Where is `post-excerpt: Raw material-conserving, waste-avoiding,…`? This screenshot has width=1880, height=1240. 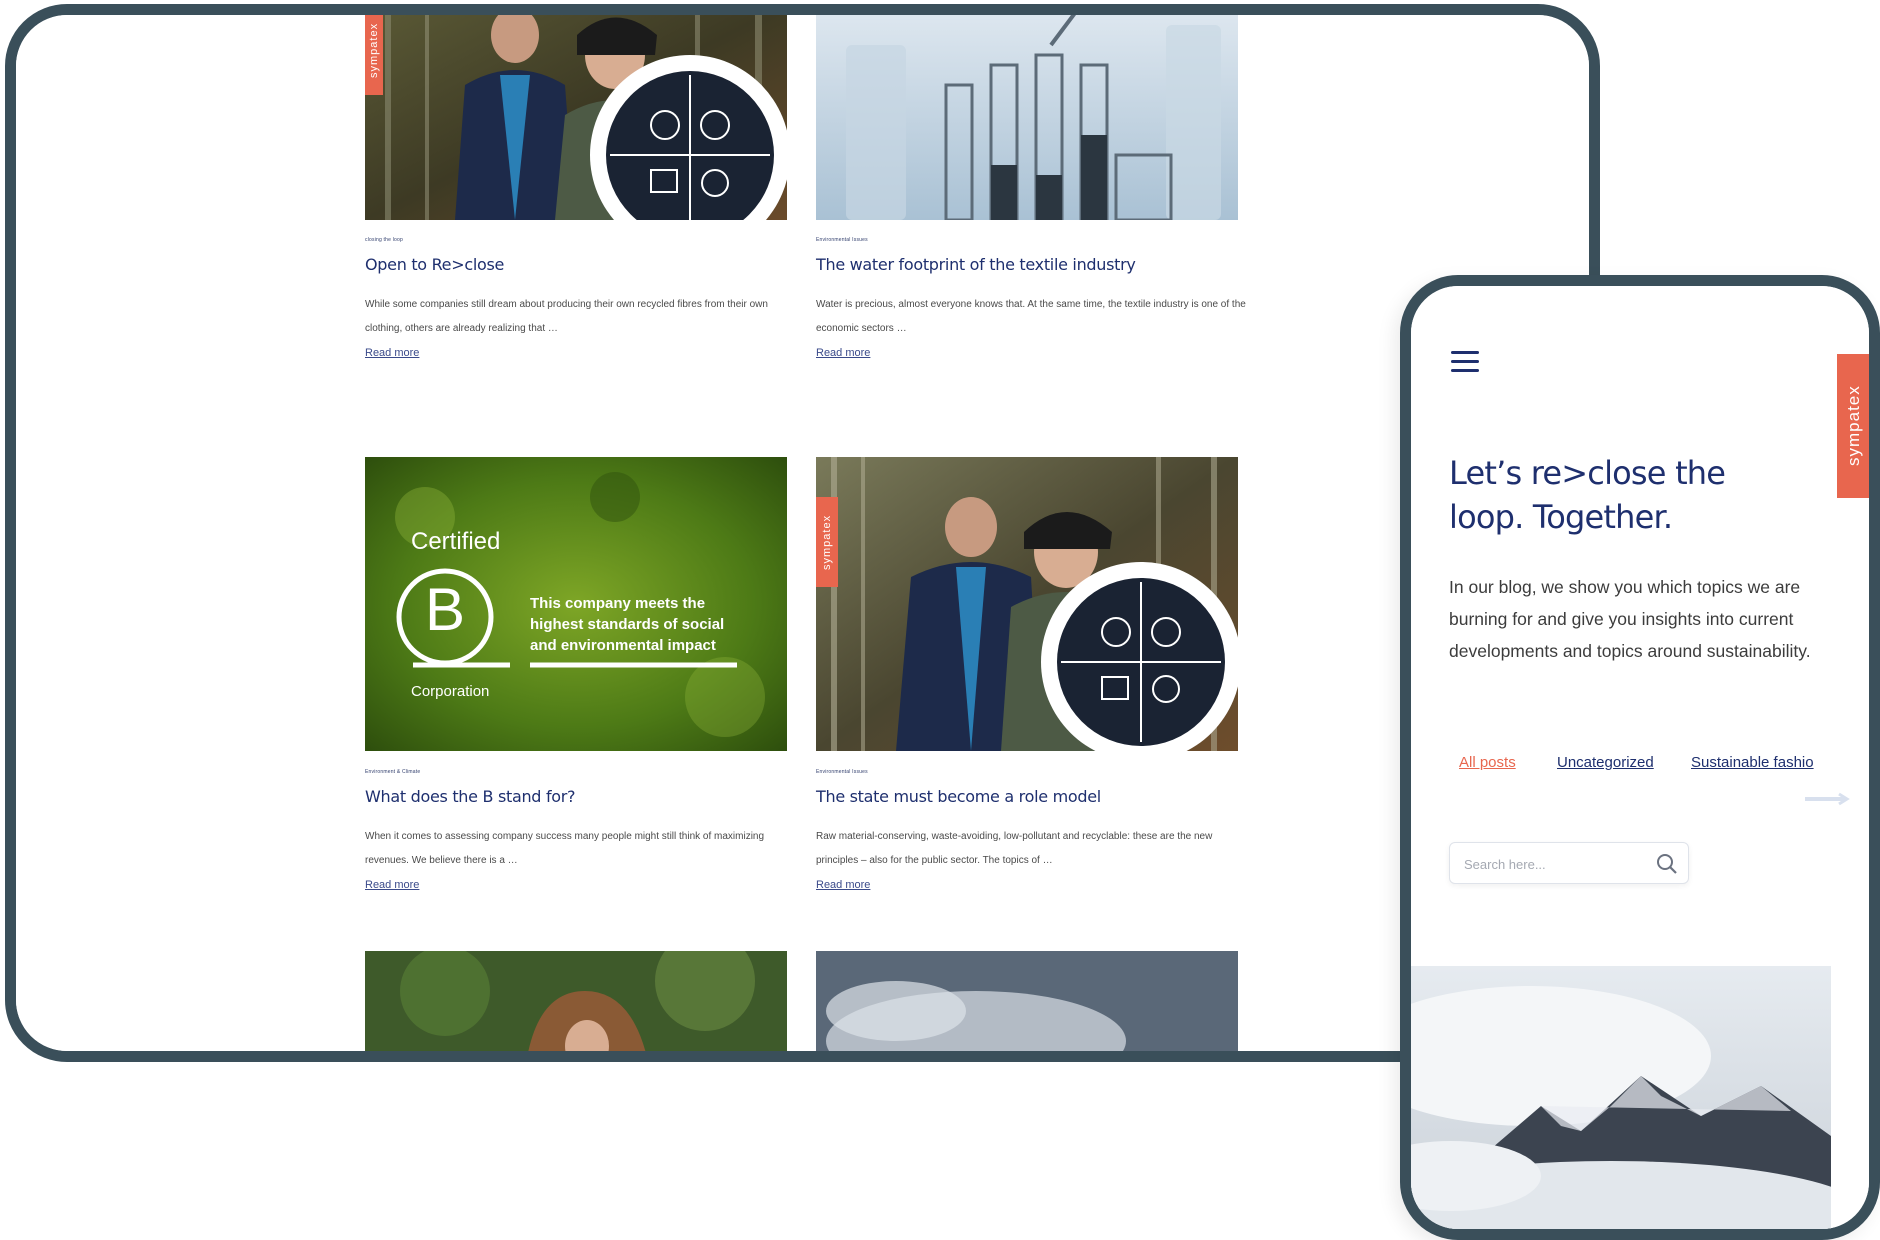 post-excerpt: Raw material-conserving, waste-avoiding,… is located at coordinates (1014, 848).